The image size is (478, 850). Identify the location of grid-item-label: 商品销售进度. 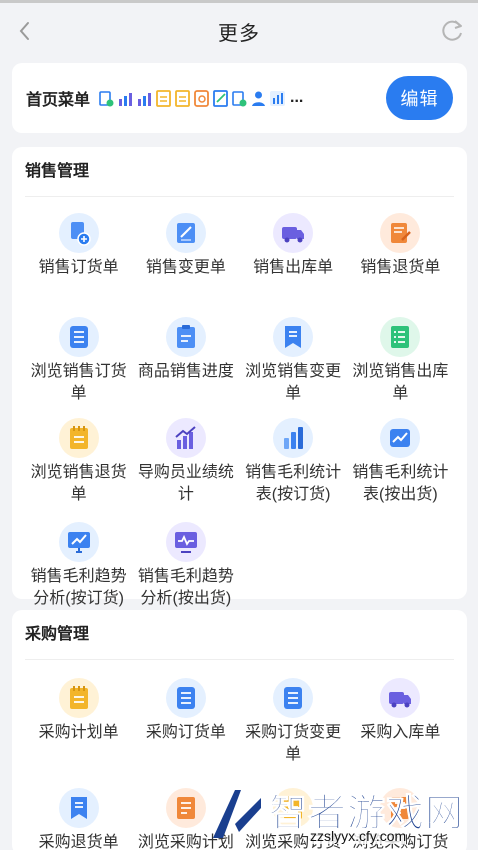
(185, 371).